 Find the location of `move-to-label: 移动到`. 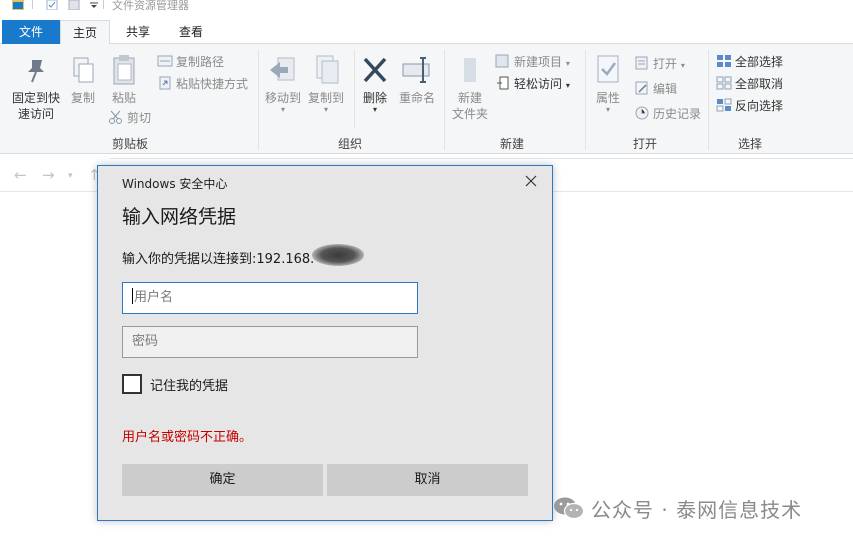

move-to-label: 移动到 is located at coordinates (282, 98).